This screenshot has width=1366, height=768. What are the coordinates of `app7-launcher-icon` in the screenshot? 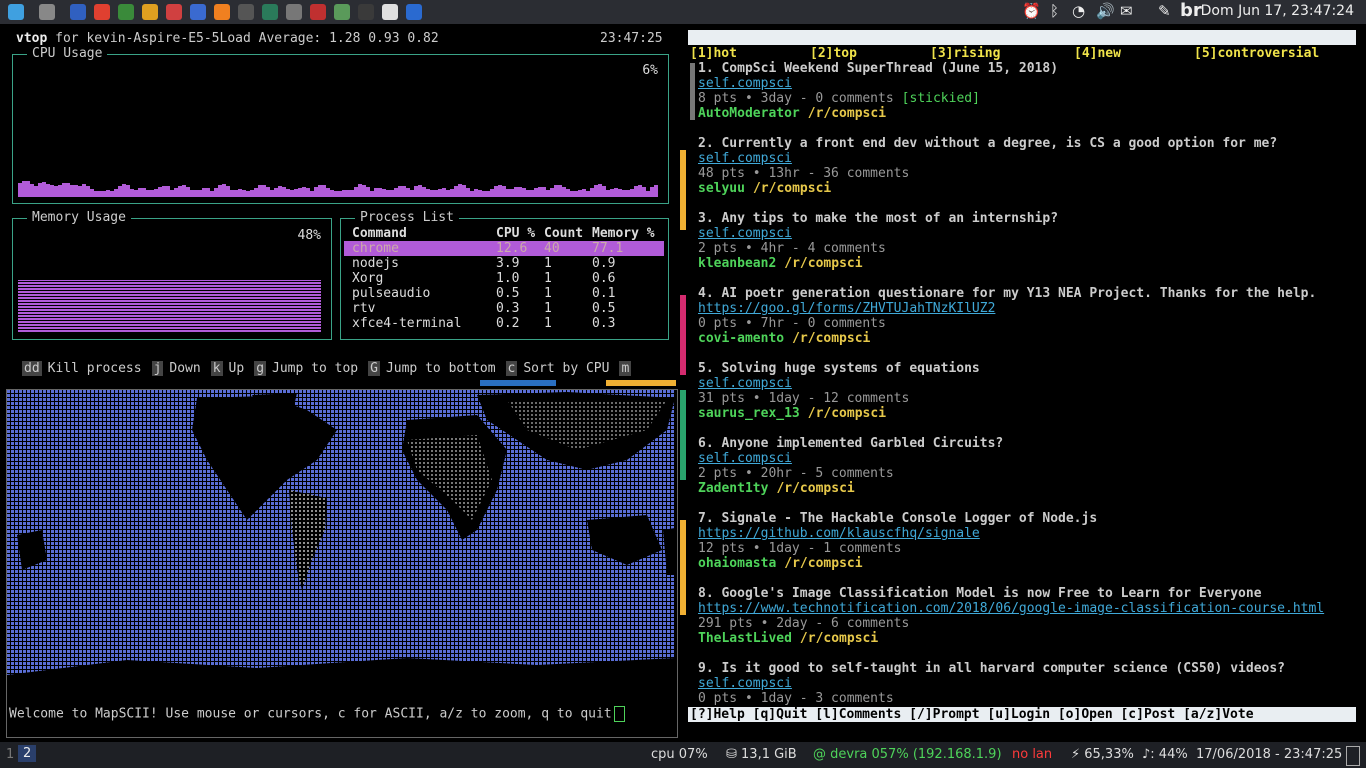 It's located at (414, 12).